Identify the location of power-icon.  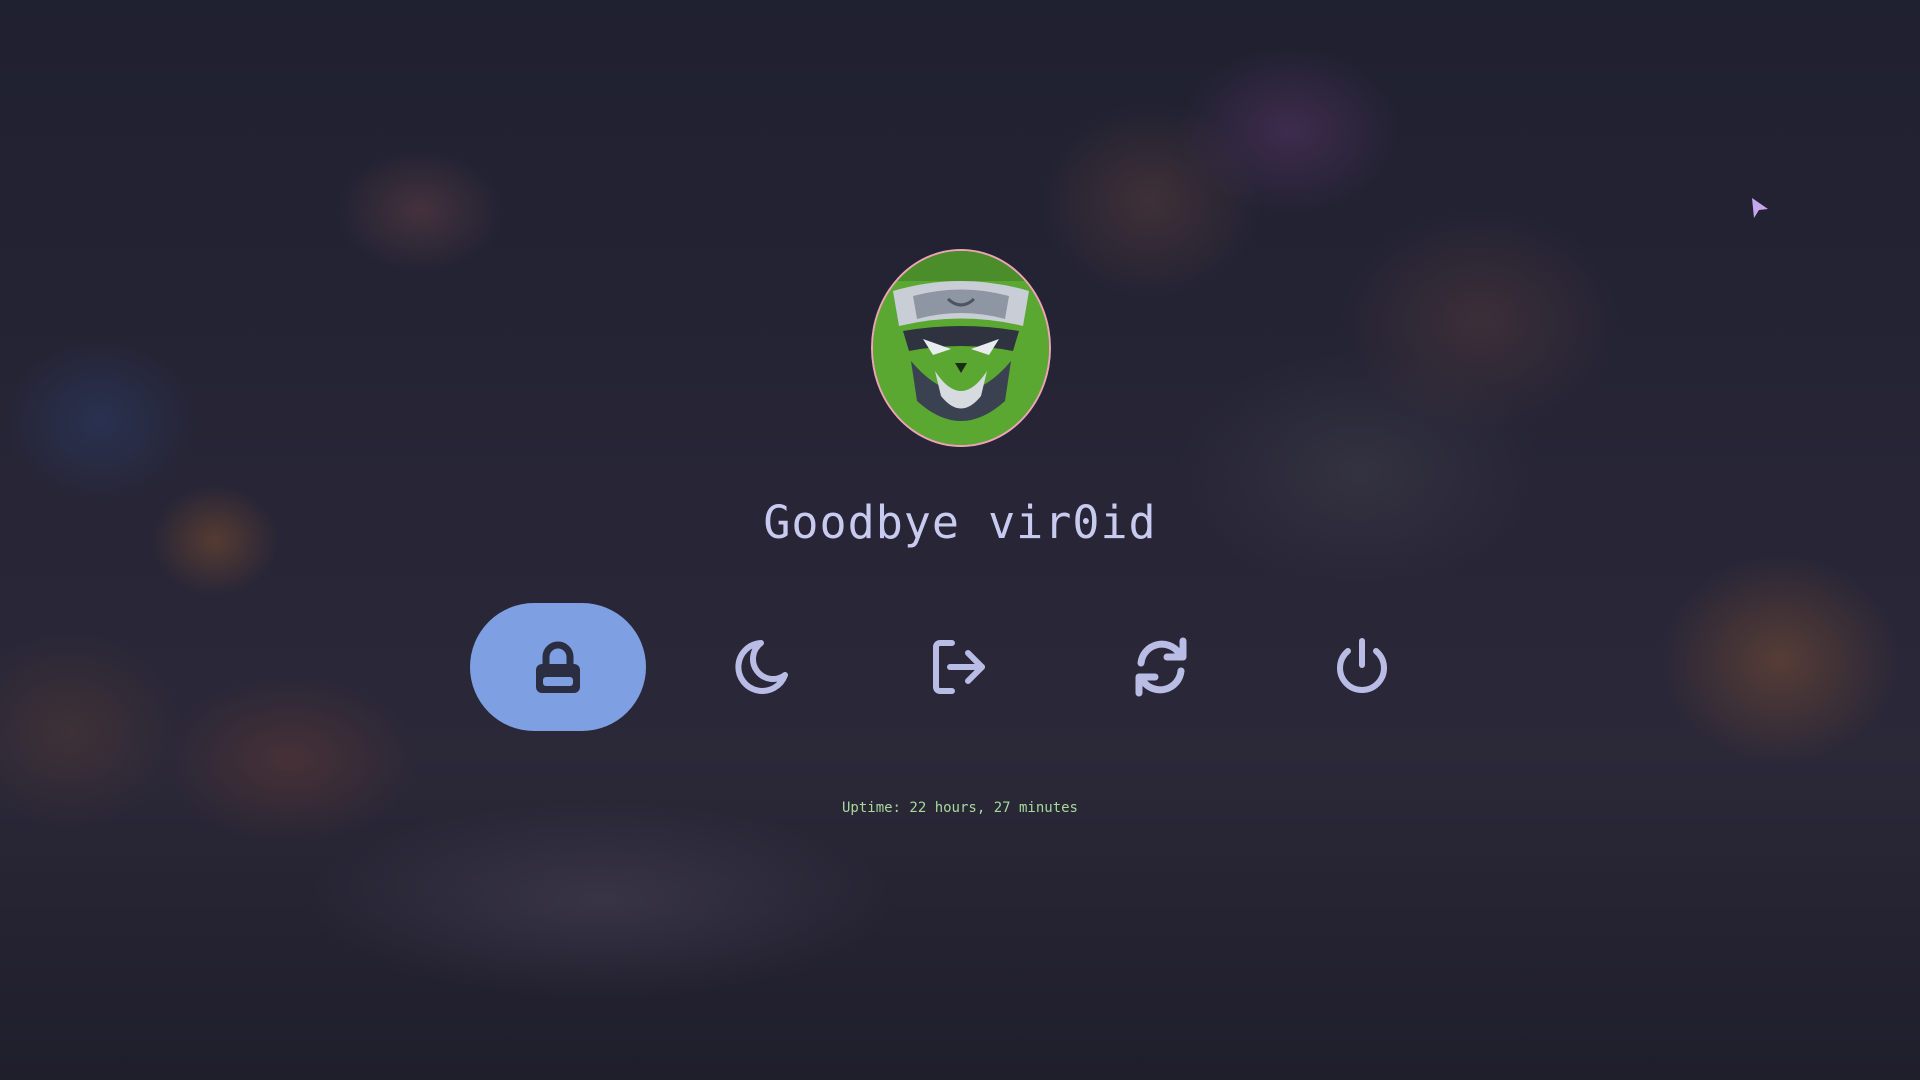
(1362, 665).